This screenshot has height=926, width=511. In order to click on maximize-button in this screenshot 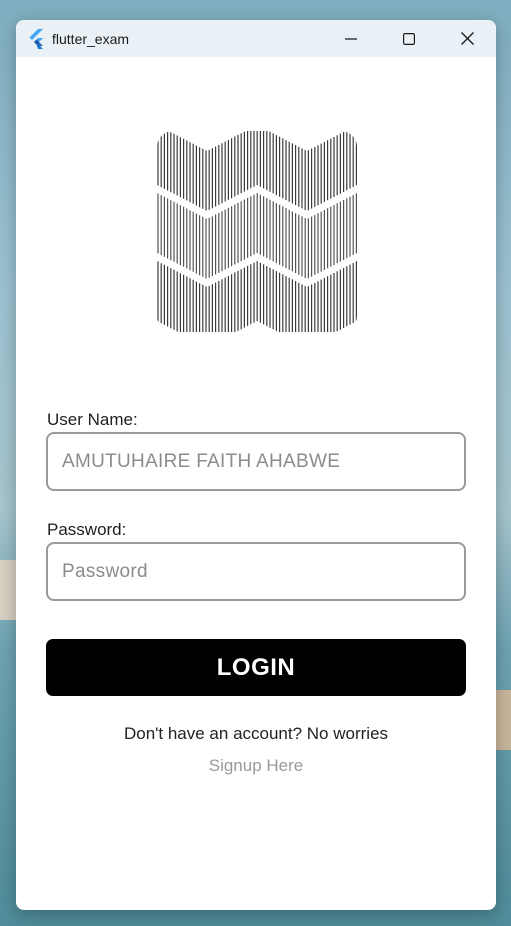, I will do `click(409, 38)`.